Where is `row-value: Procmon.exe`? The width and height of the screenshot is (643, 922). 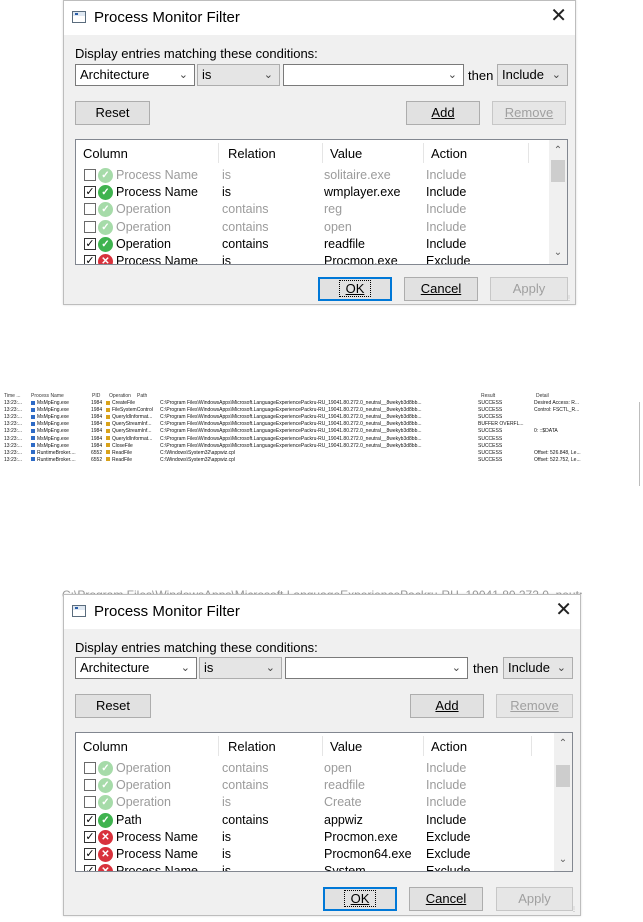 row-value: Procmon.exe is located at coordinates (361, 259).